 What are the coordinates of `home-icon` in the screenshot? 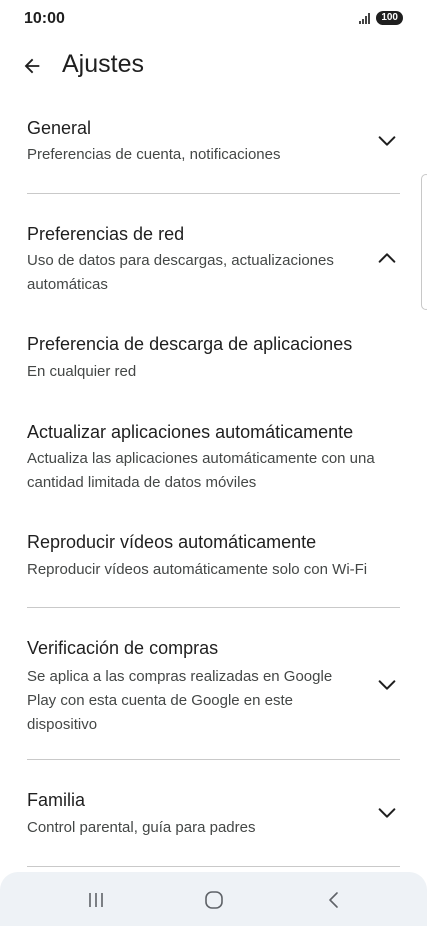 It's located at (214, 900).